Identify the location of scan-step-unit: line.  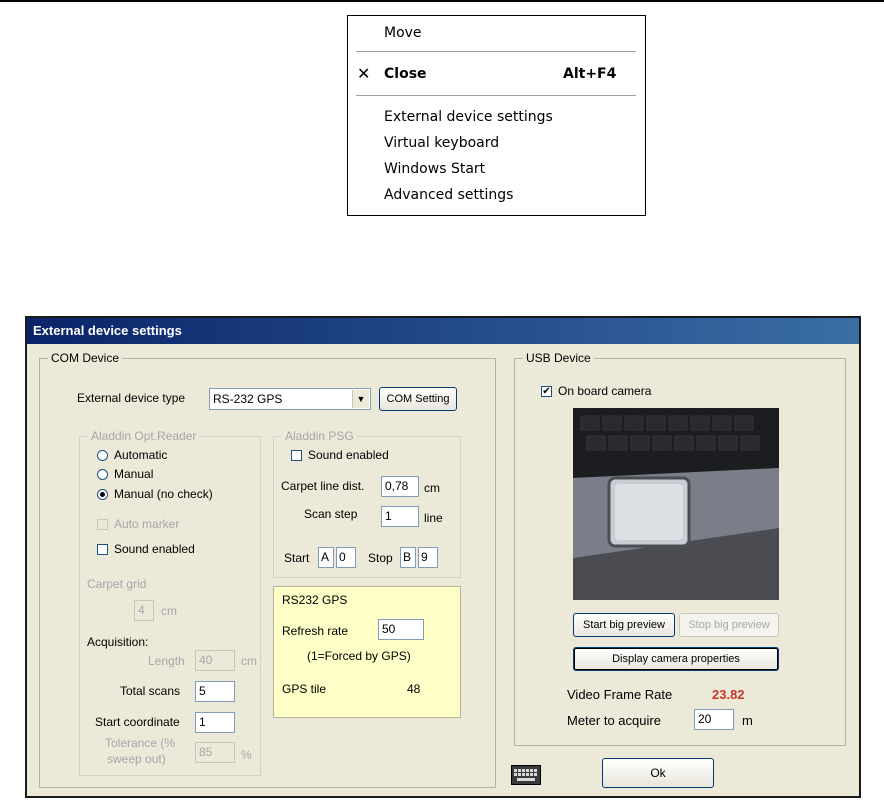
(433, 518).